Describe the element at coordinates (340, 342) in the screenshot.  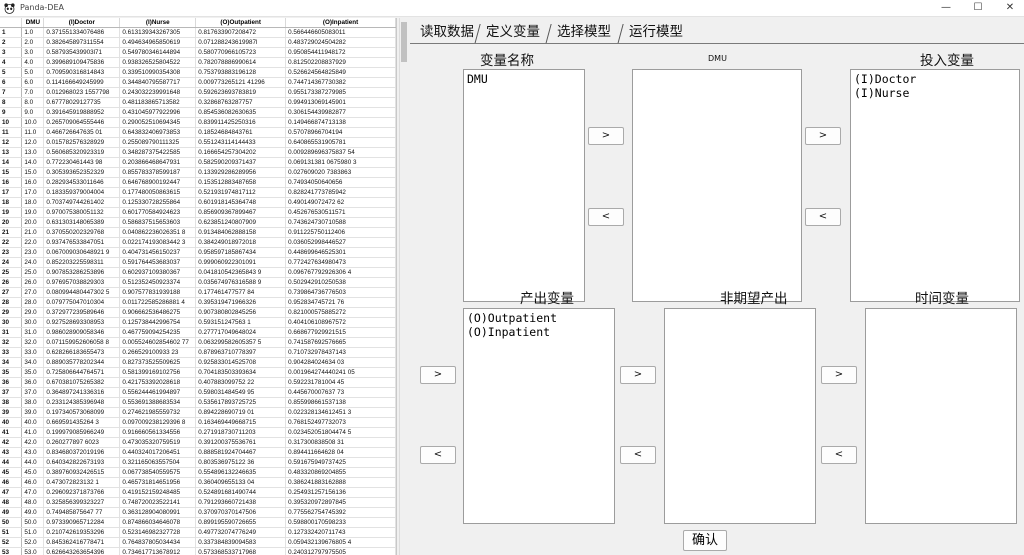
I see `table-cell: 0.741587692576665` at that location.